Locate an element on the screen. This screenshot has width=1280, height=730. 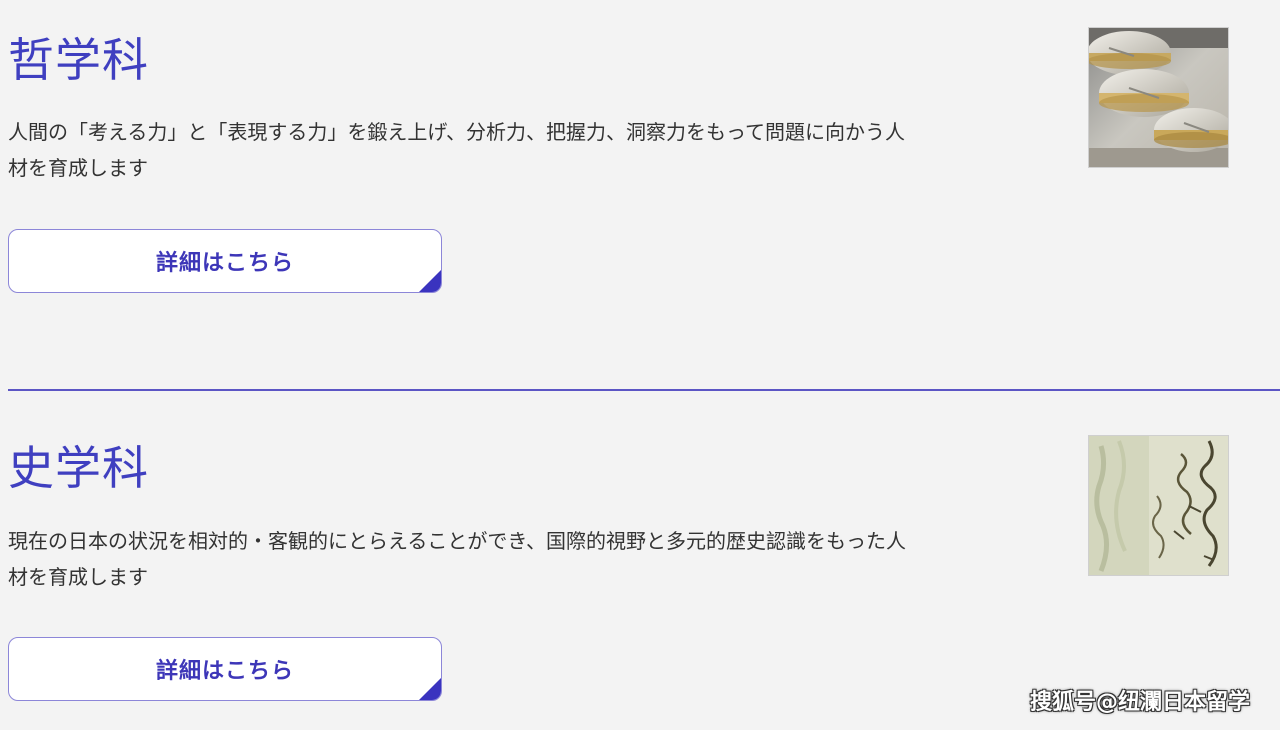
department-thumbnail-calligraphy is located at coordinates (1158, 505).